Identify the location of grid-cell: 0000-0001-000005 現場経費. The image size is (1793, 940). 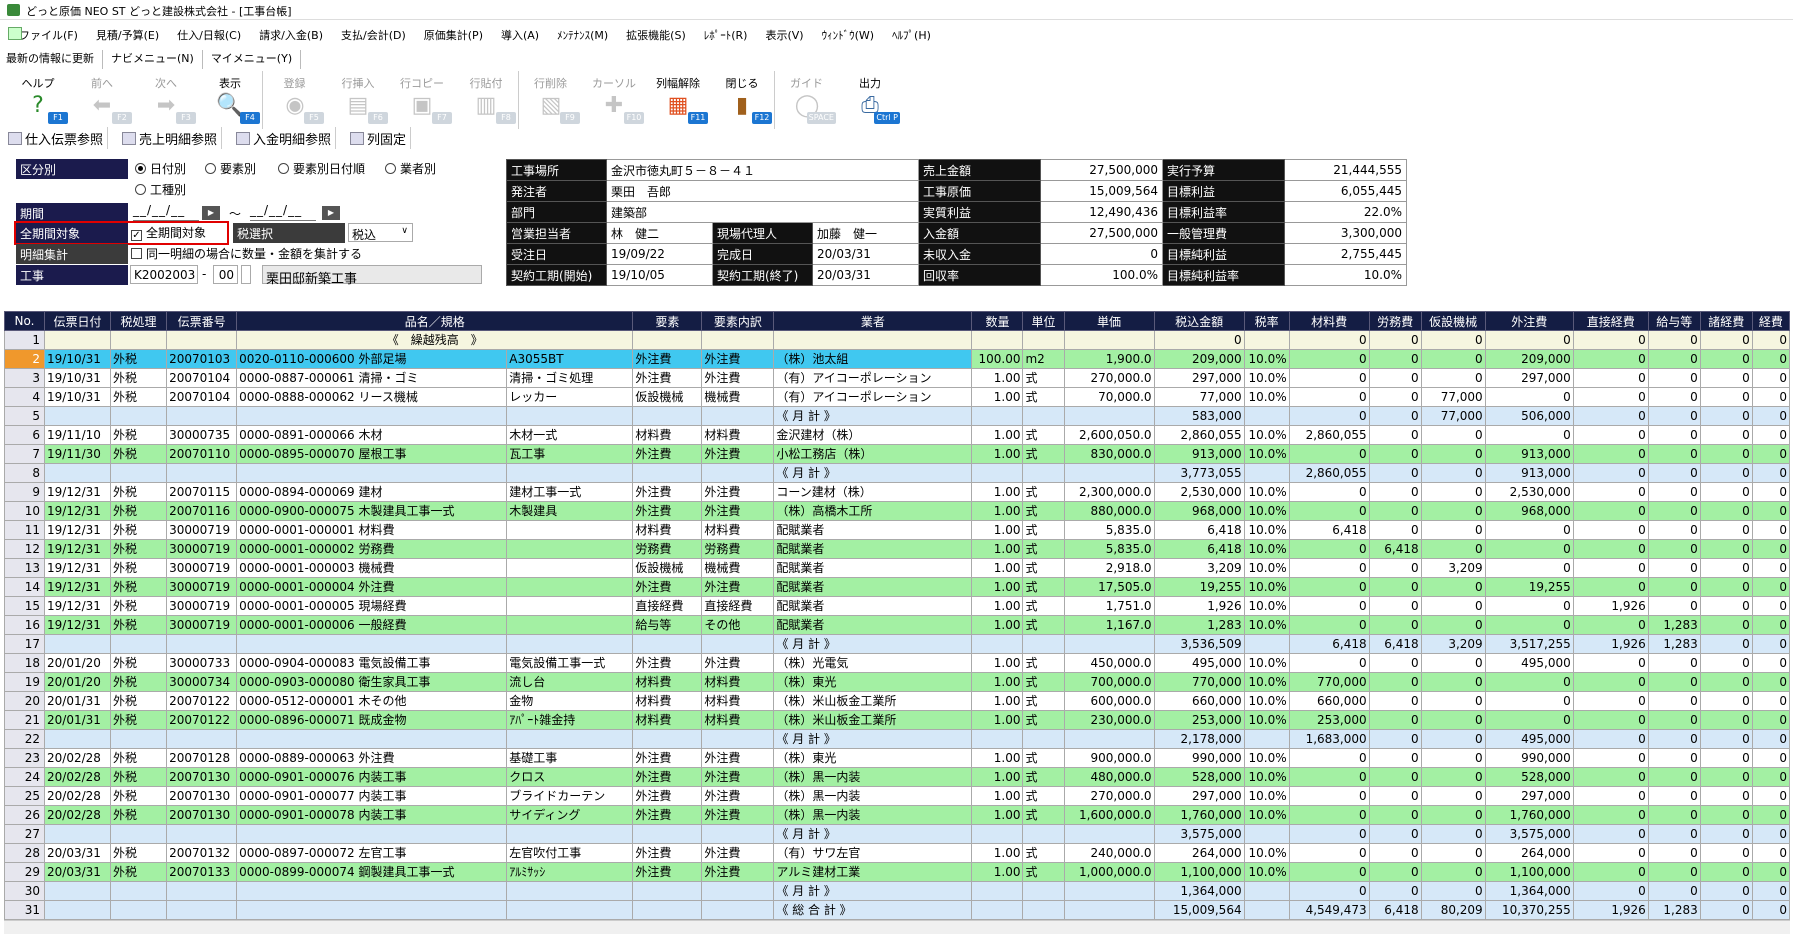
(372, 606).